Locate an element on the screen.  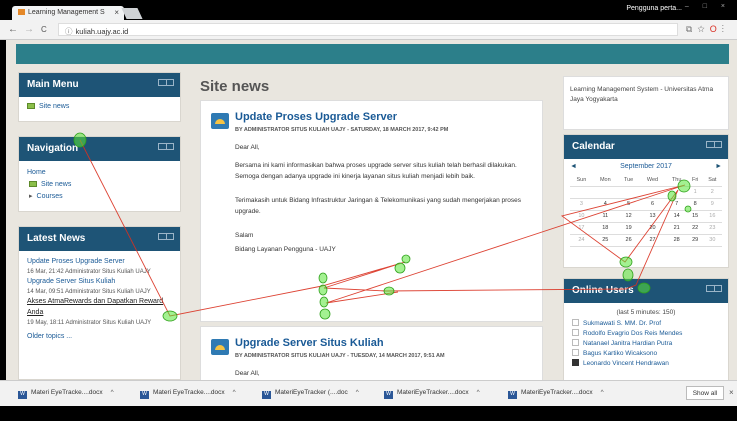
forward-icon: → is located at coordinates (29, 29).